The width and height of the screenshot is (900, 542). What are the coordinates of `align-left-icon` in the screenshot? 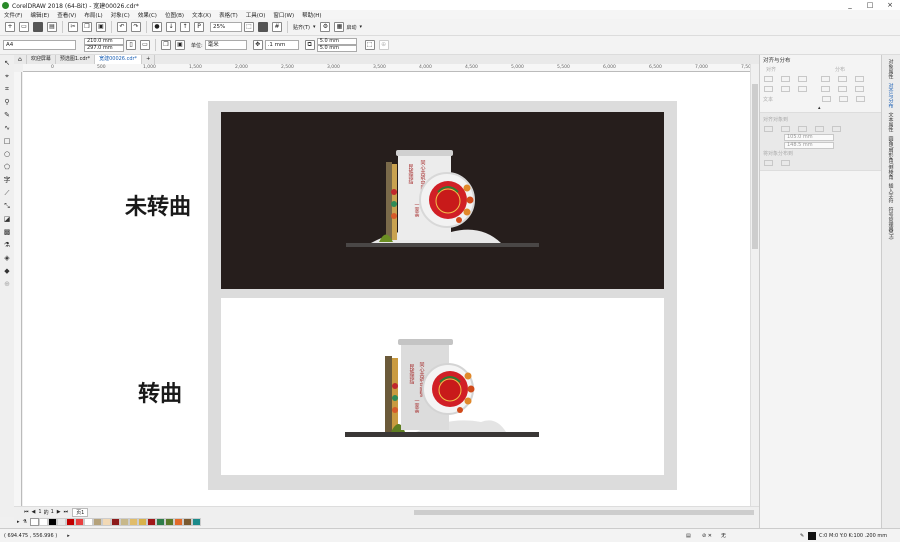 It's located at (768, 79).